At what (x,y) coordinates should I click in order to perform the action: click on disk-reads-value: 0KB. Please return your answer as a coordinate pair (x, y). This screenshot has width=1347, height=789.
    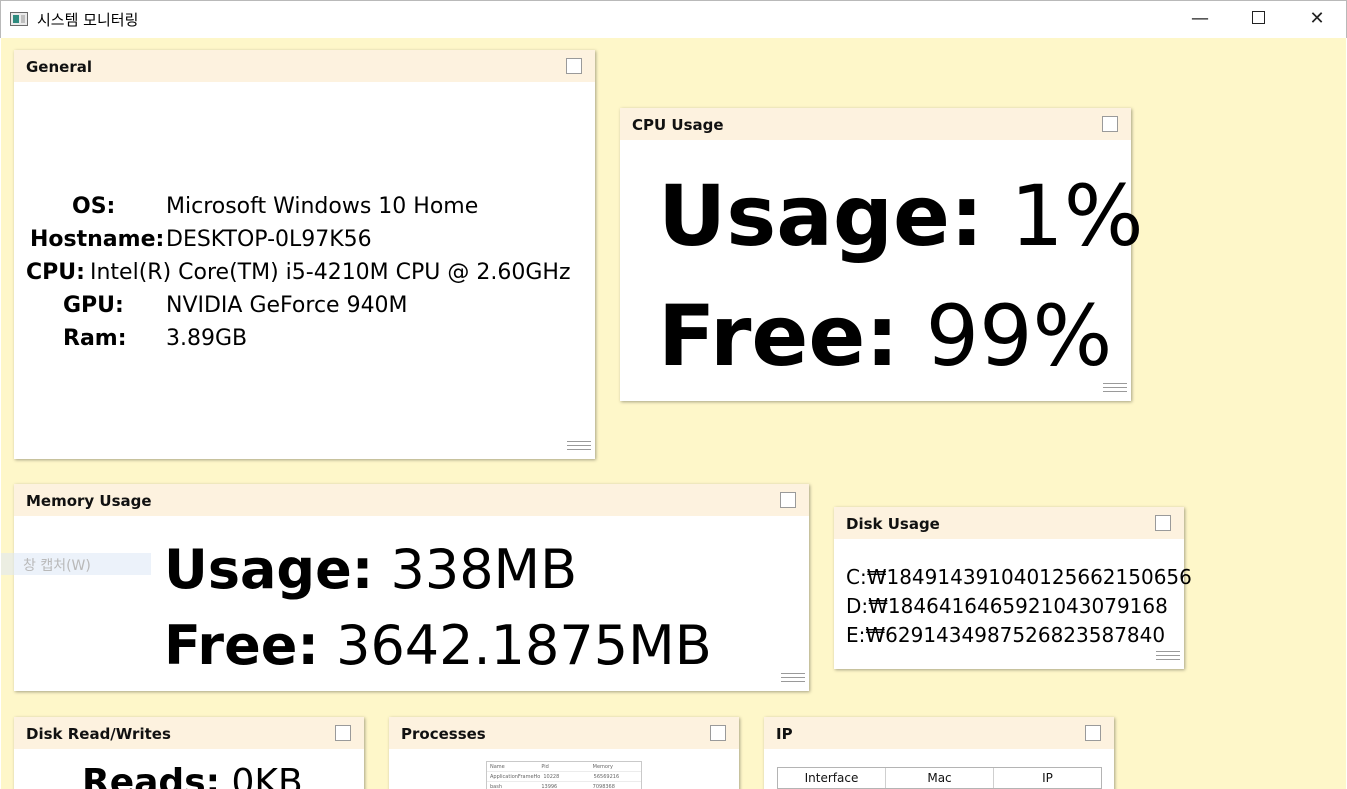
    Looking at the image, I should click on (267, 775).